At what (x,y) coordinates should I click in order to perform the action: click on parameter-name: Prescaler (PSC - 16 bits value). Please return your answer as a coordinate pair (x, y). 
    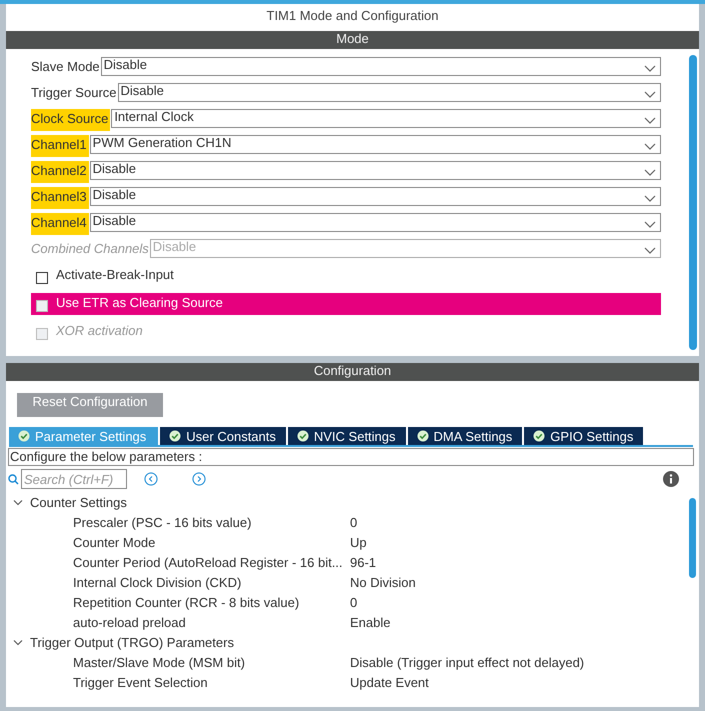
    Looking at the image, I should click on (162, 522).